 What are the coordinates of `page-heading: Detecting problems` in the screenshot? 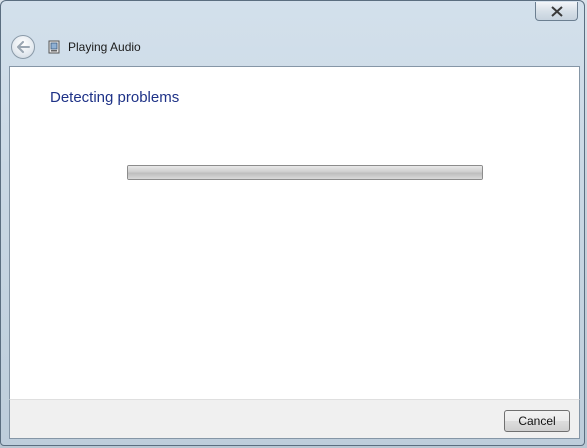 It's located at (115, 97).